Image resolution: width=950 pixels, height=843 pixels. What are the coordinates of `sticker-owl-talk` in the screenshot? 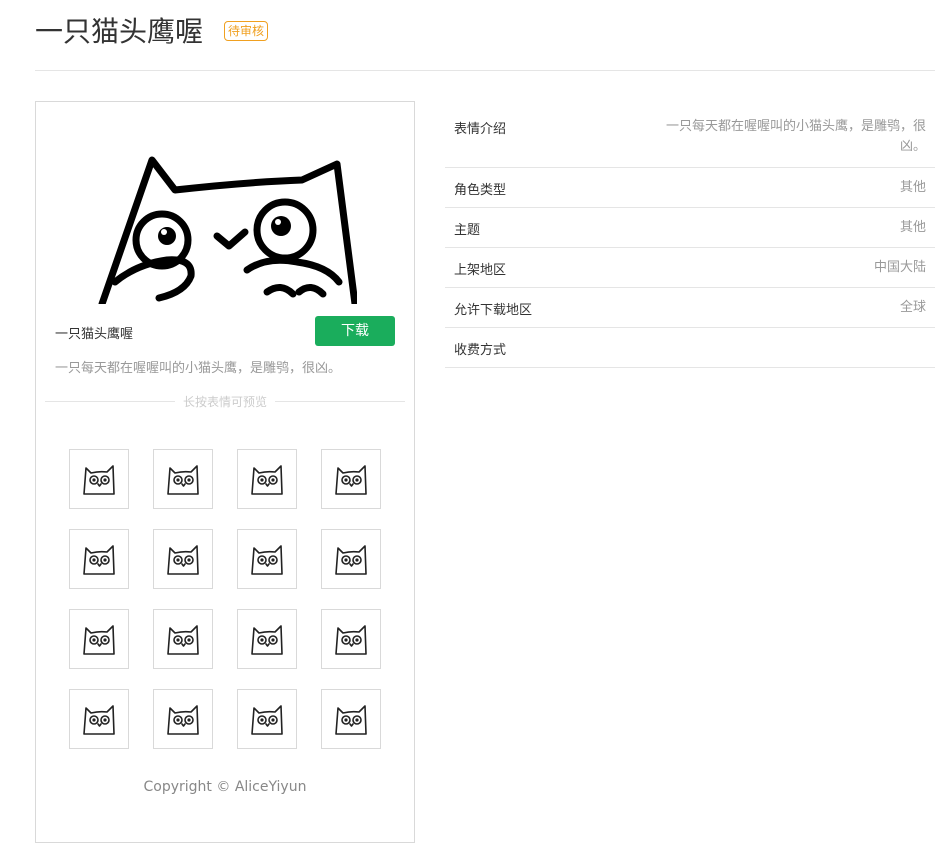 It's located at (183, 559).